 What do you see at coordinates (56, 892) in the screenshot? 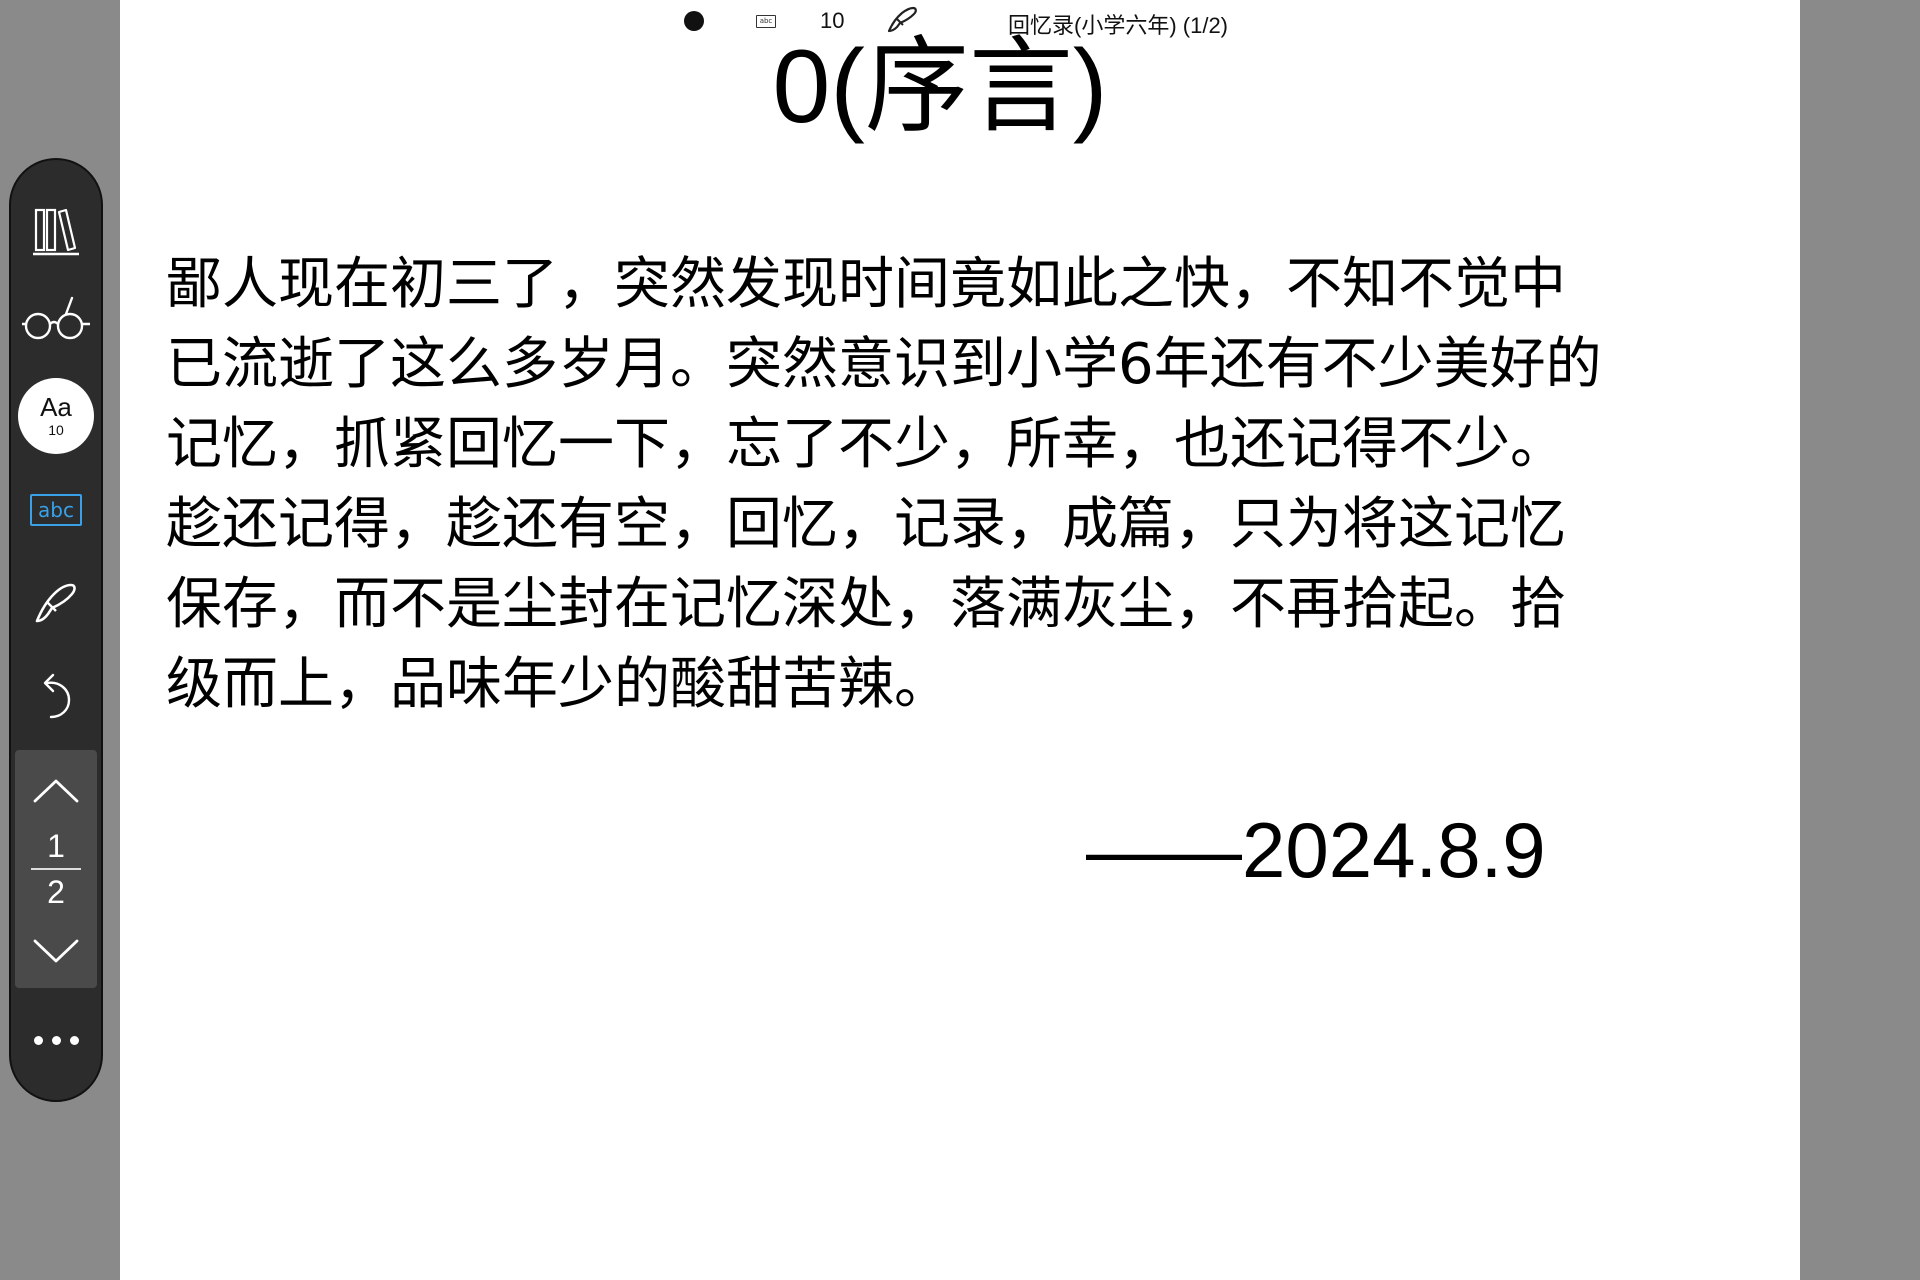
I see `total-page-number: 2` at bounding box center [56, 892].